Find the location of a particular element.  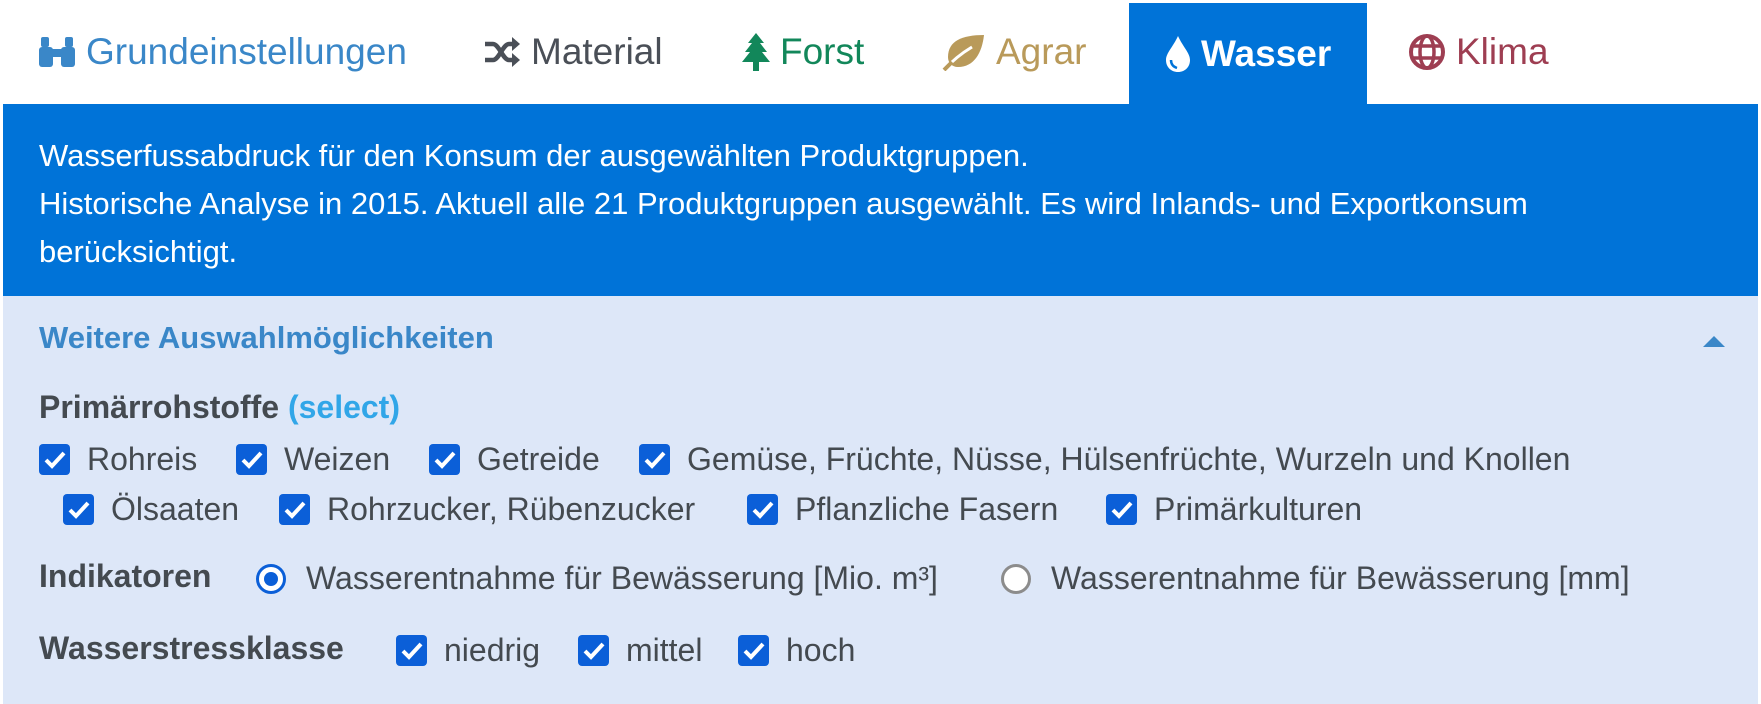

tab-klima: Klima is located at coordinates (1478, 52).